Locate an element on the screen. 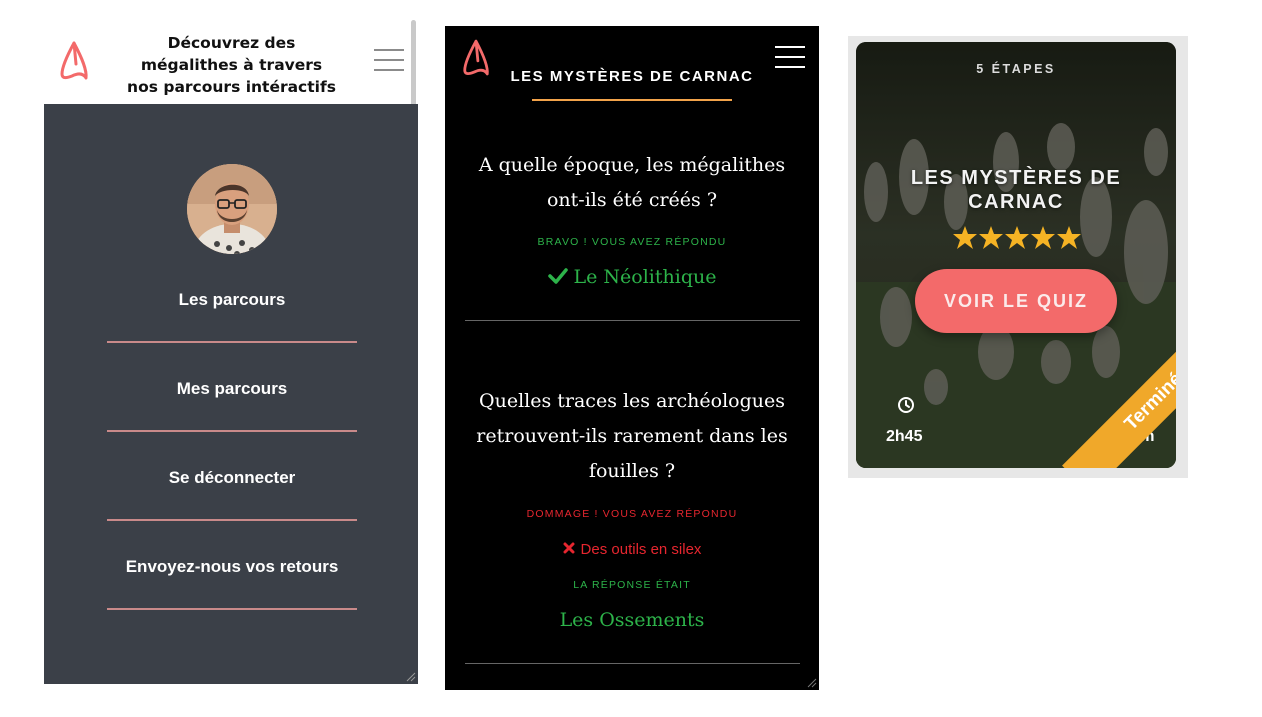 This screenshot has height=717, width=1262. steps-count: 5 ÉTAPES is located at coordinates (1016, 69).